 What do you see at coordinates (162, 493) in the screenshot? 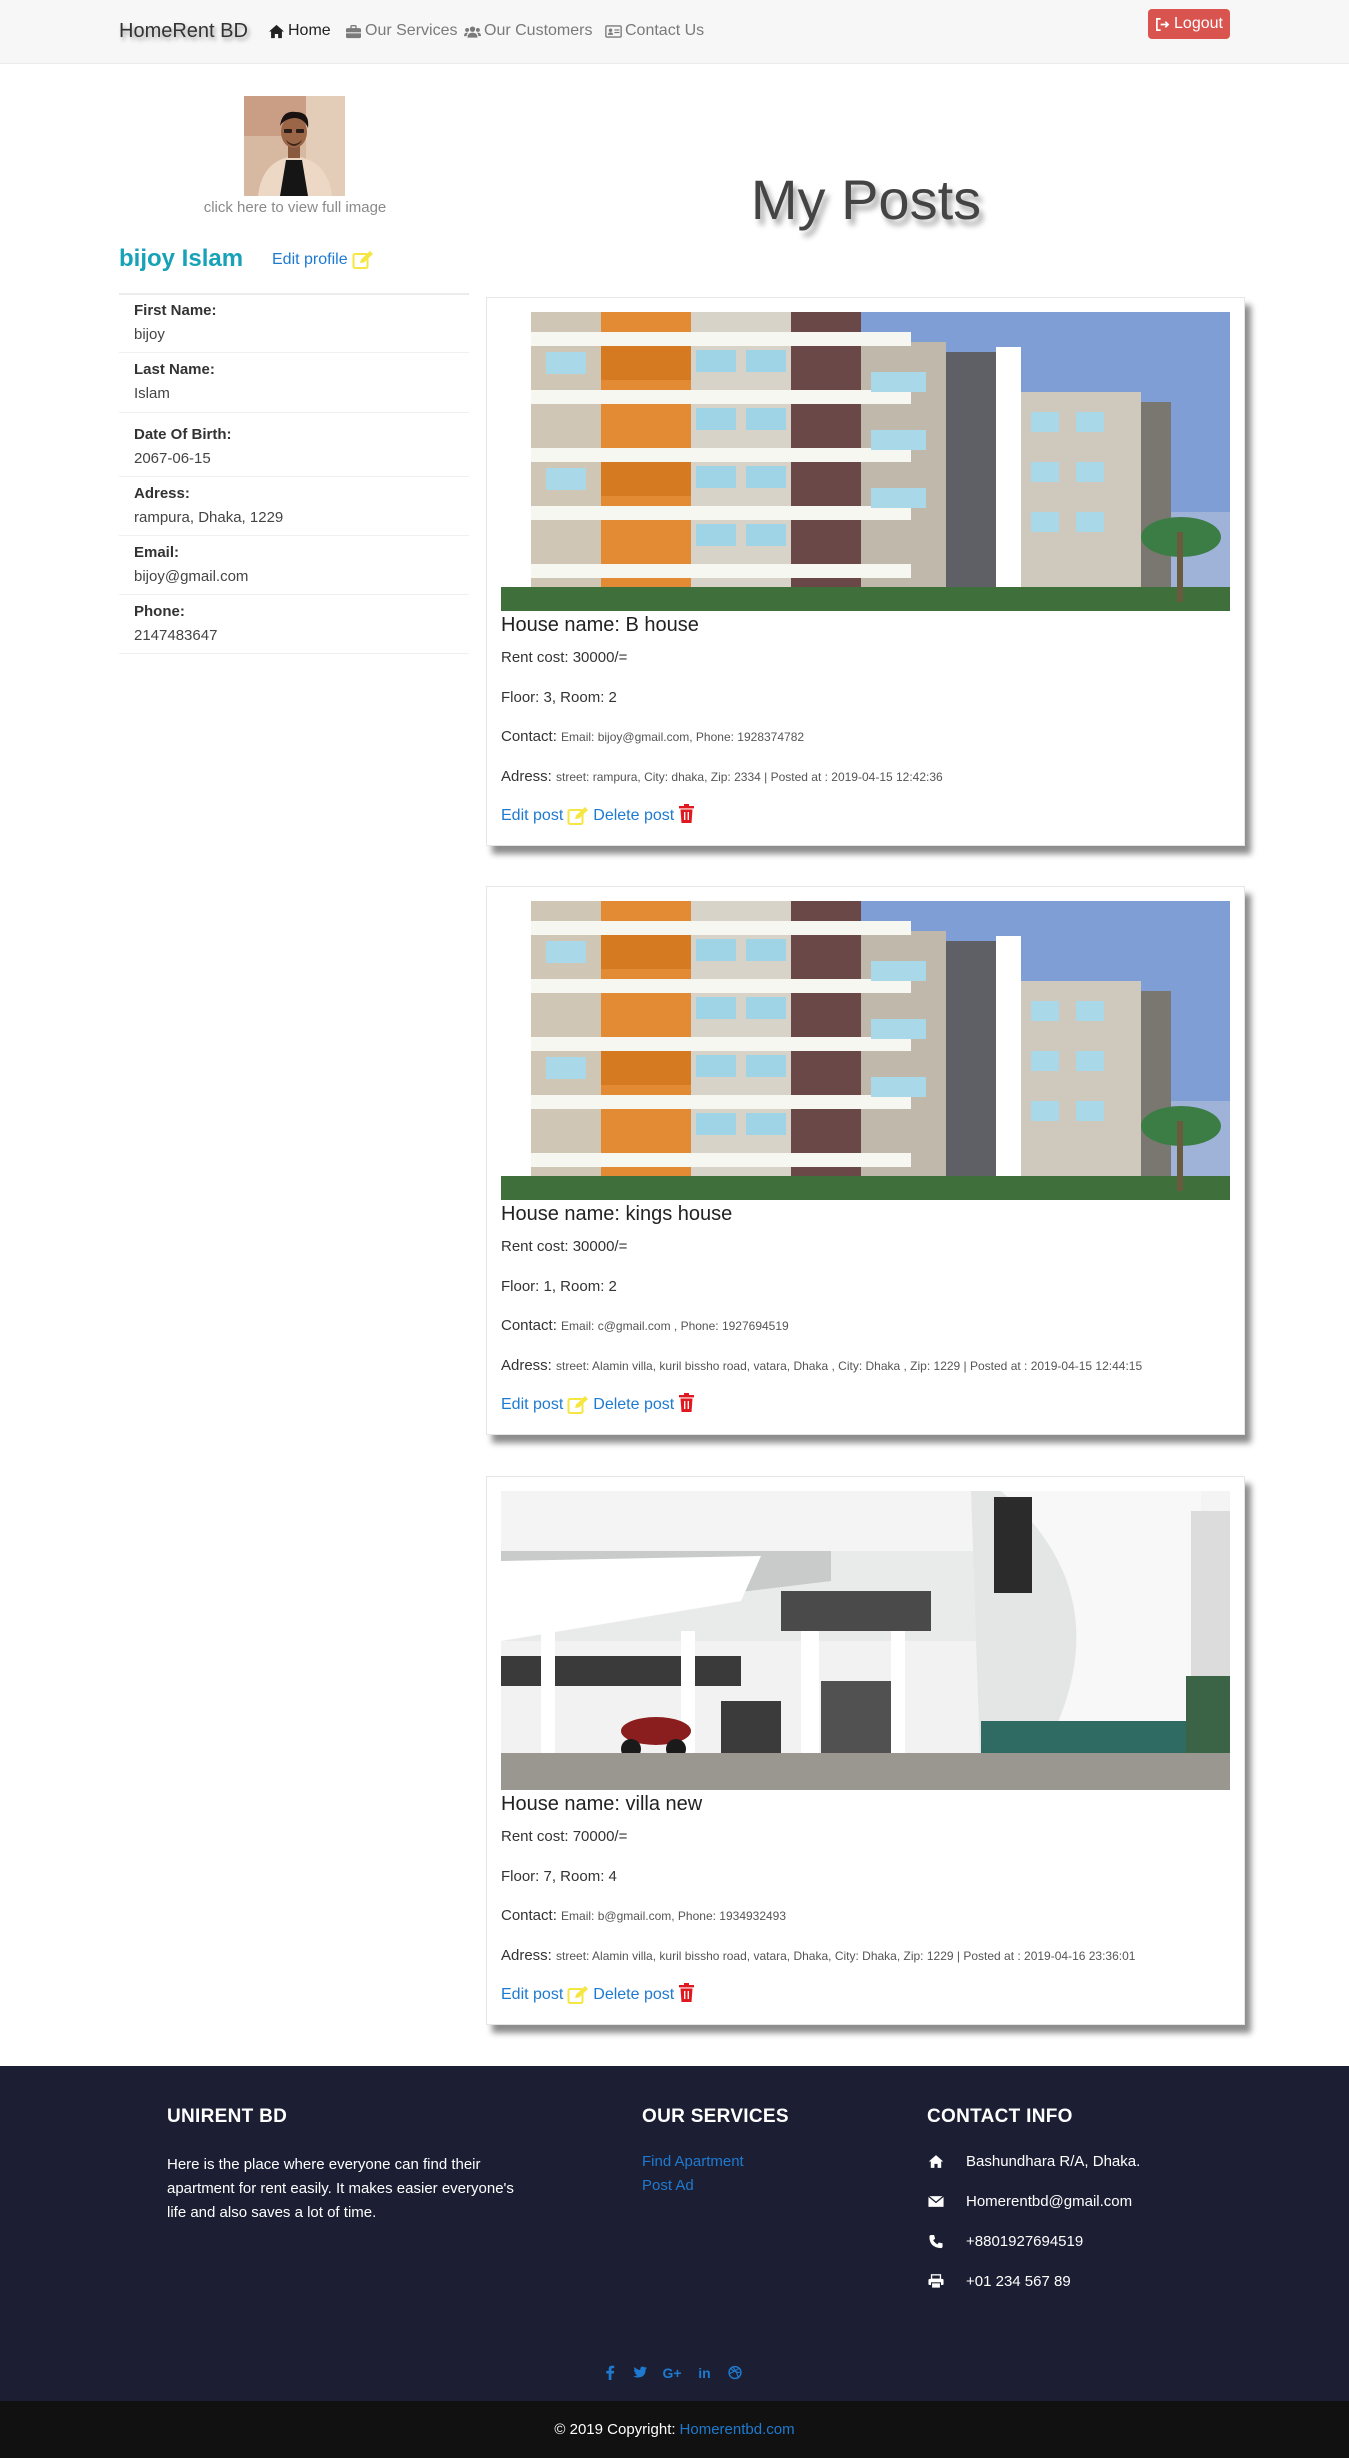
I see `field-label: Adress:` at bounding box center [162, 493].